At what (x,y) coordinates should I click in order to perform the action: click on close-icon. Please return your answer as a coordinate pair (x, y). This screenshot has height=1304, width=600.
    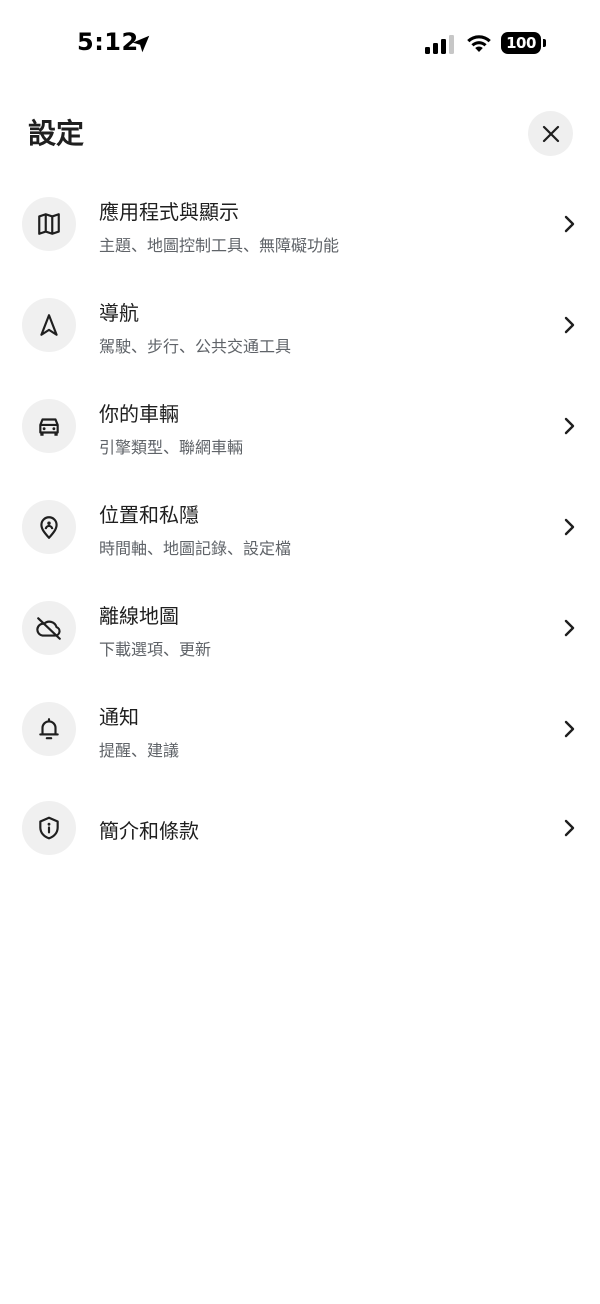
    Looking at the image, I should click on (550, 133).